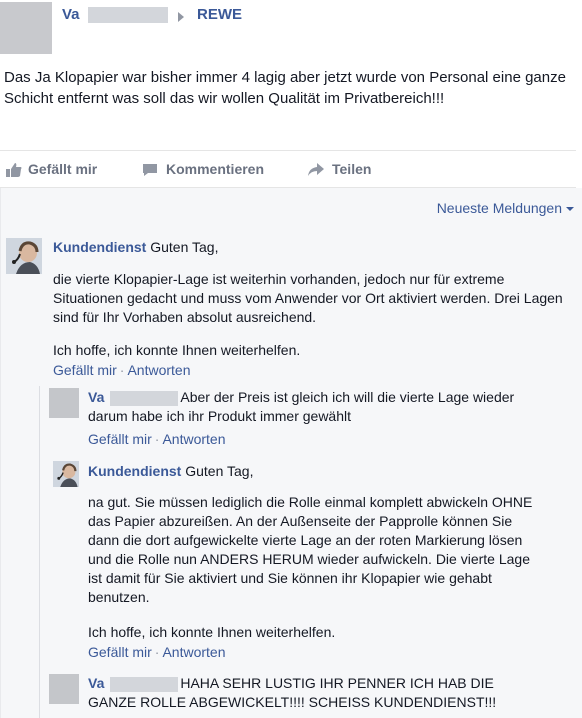  I want to click on like-label: Gefällt mir, so click(63, 169).